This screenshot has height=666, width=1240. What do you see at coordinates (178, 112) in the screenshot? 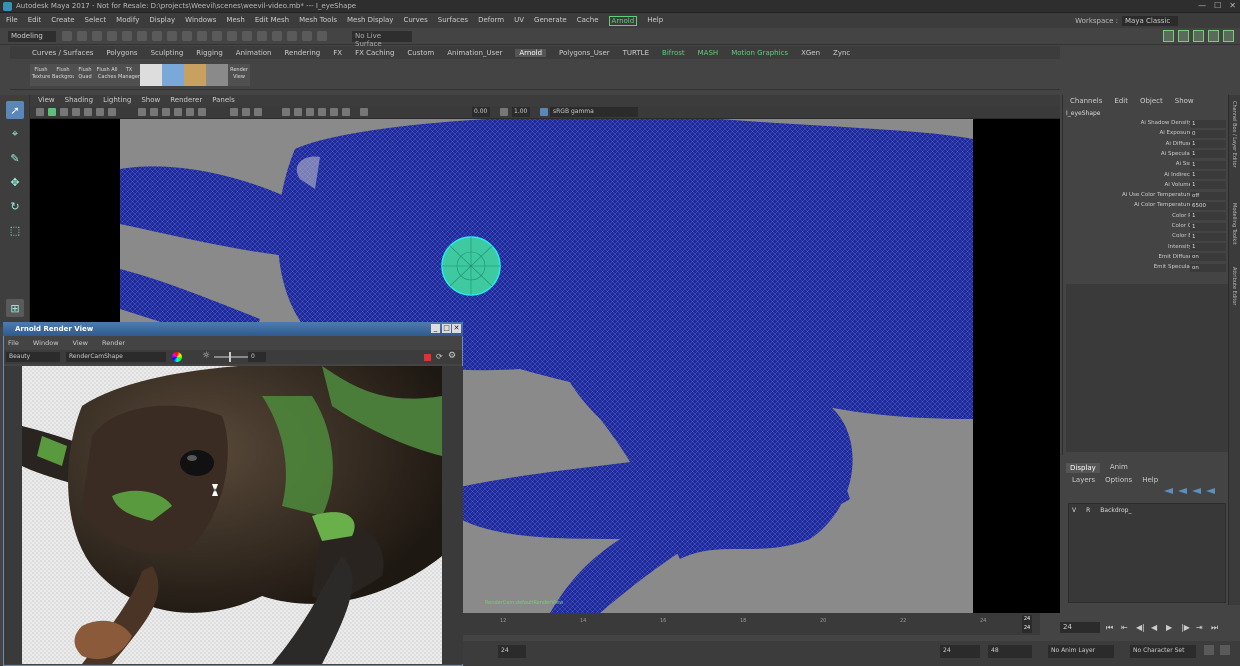
I see `textured-icon` at bounding box center [178, 112].